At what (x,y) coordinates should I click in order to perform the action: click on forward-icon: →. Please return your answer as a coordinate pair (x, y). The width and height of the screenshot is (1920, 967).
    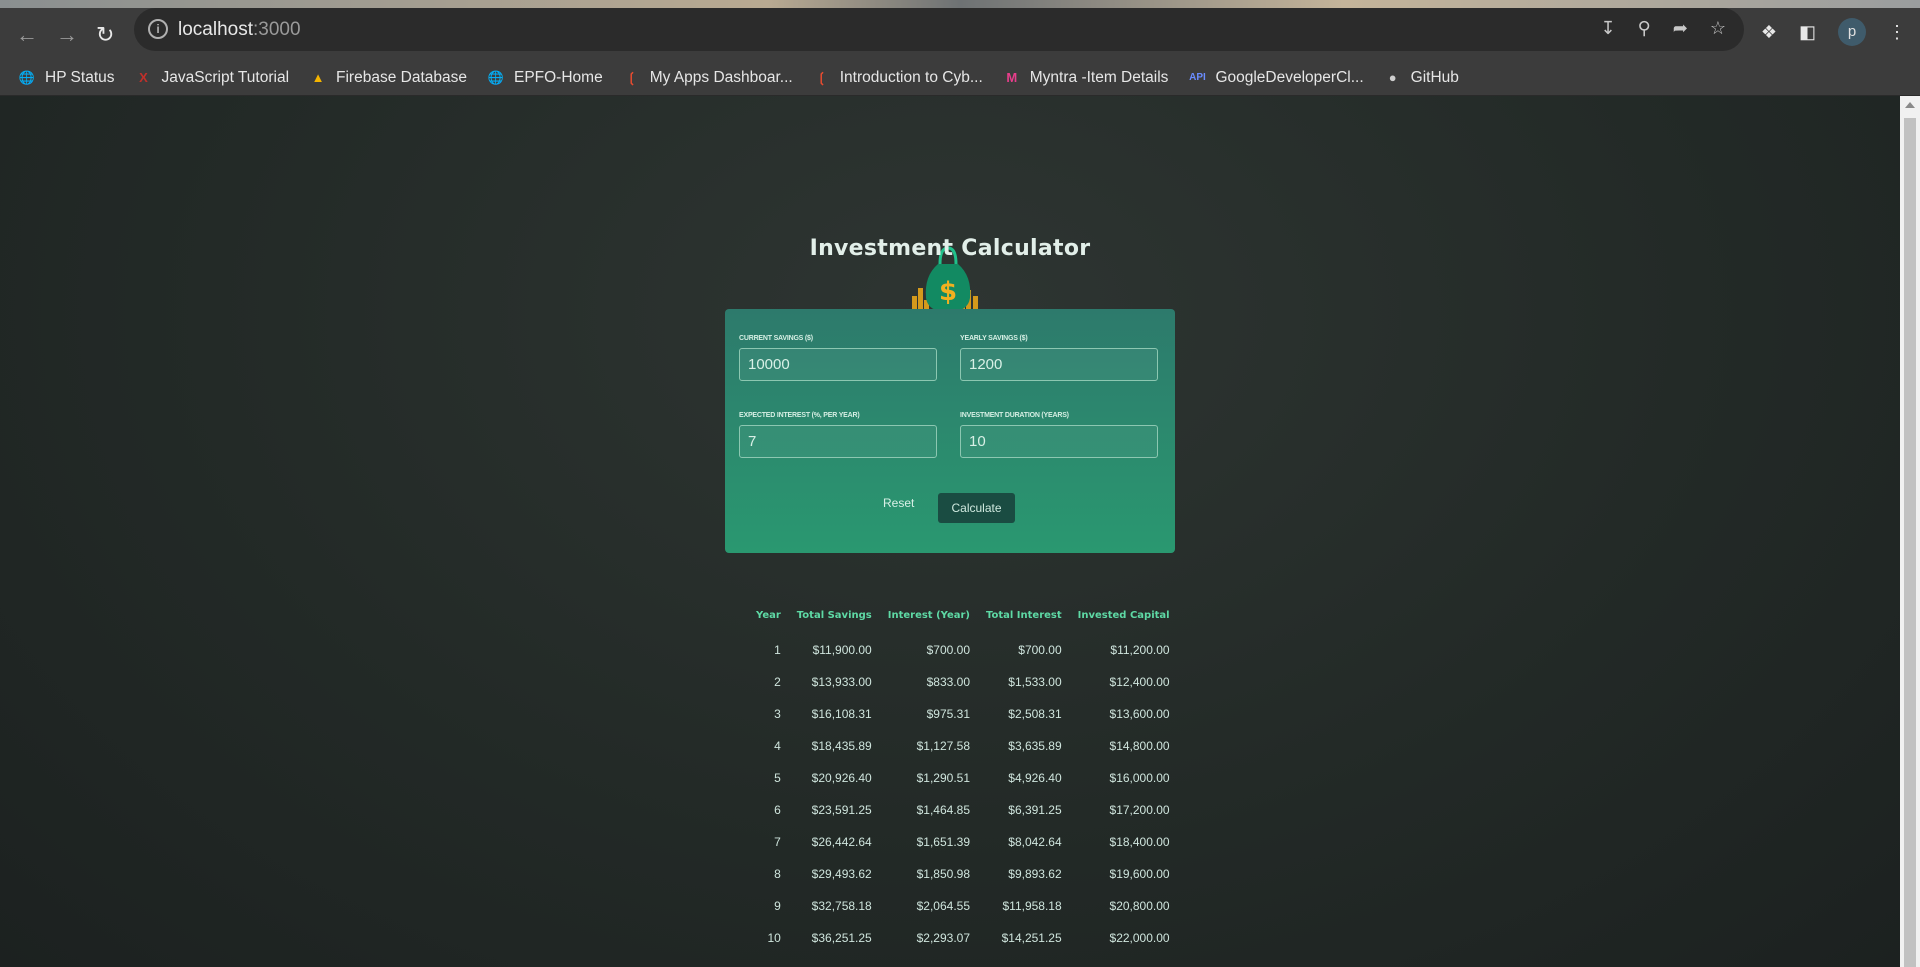
    Looking at the image, I should click on (67, 35).